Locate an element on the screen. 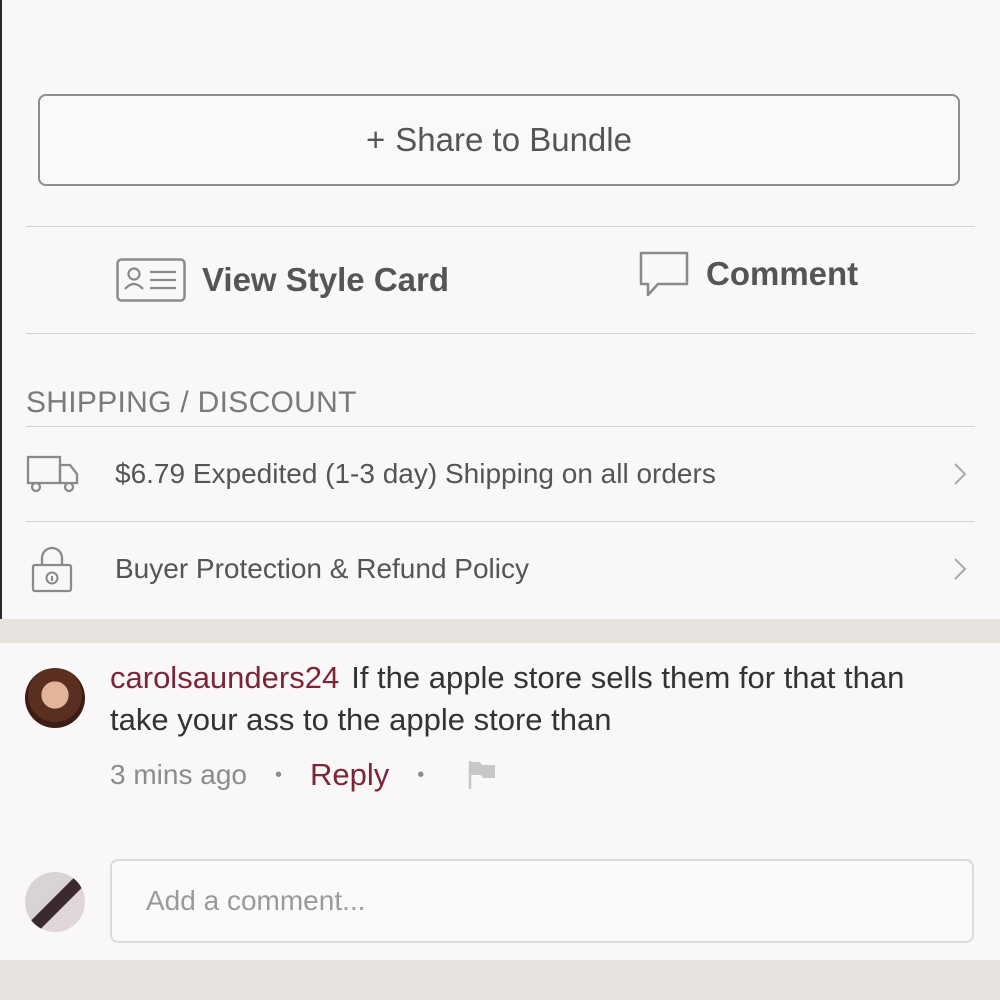 Image resolution: width=1000 pixels, height=1000 pixels. section-separator is located at coordinates (500, 631).